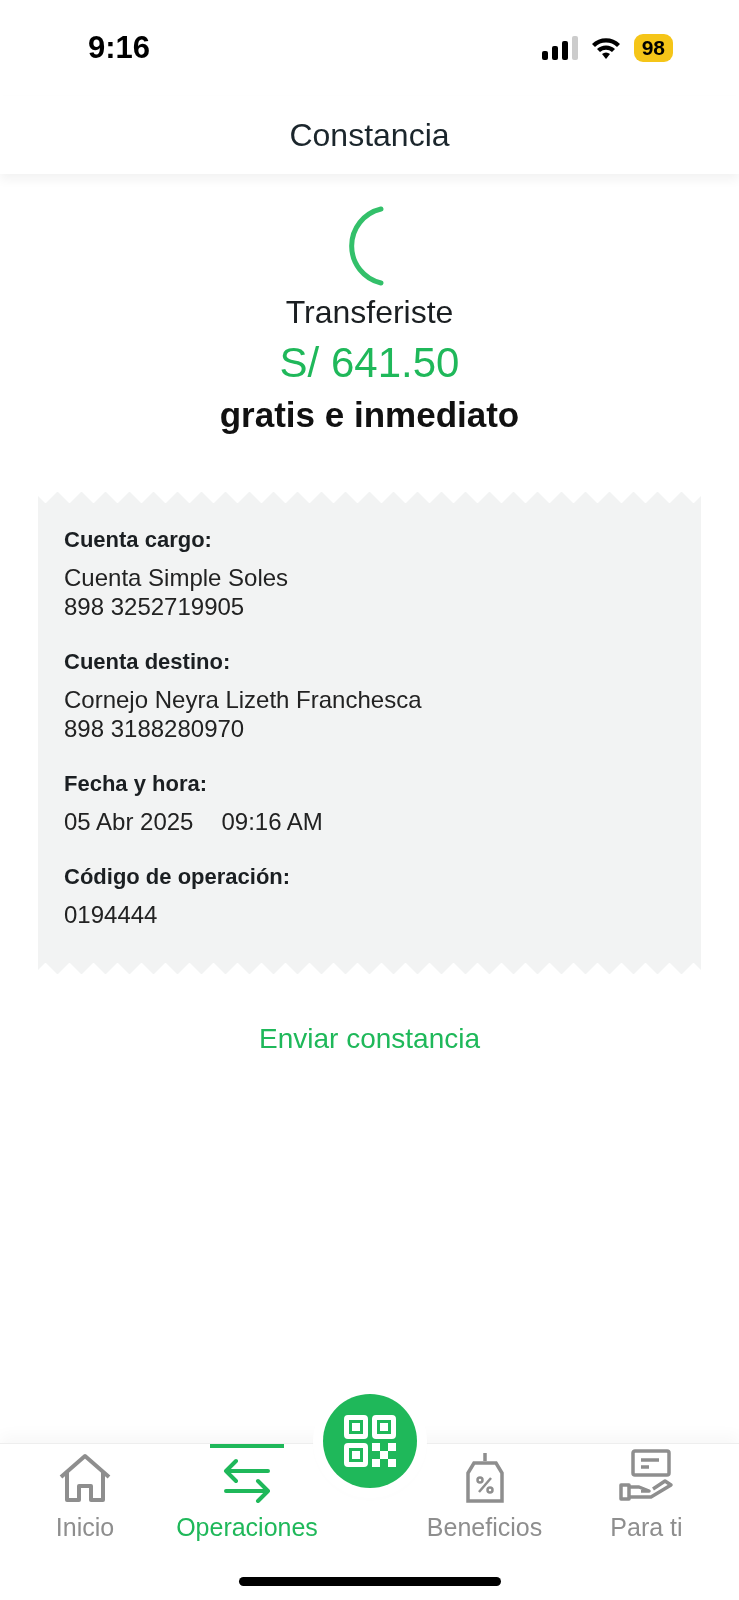 This screenshot has height=1600, width=739. I want to click on transfer-arrows-icon, so click(247, 1480).